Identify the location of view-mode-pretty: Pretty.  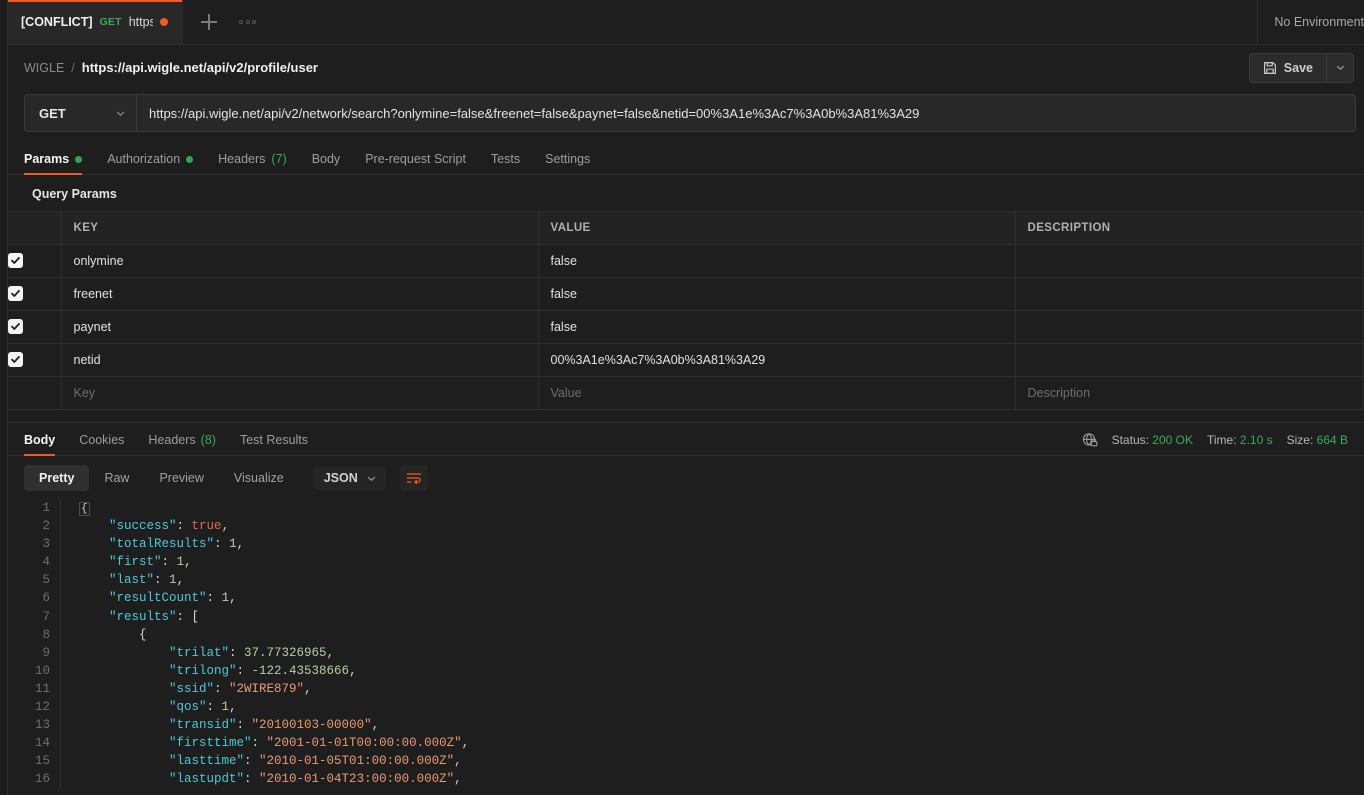
(57, 478).